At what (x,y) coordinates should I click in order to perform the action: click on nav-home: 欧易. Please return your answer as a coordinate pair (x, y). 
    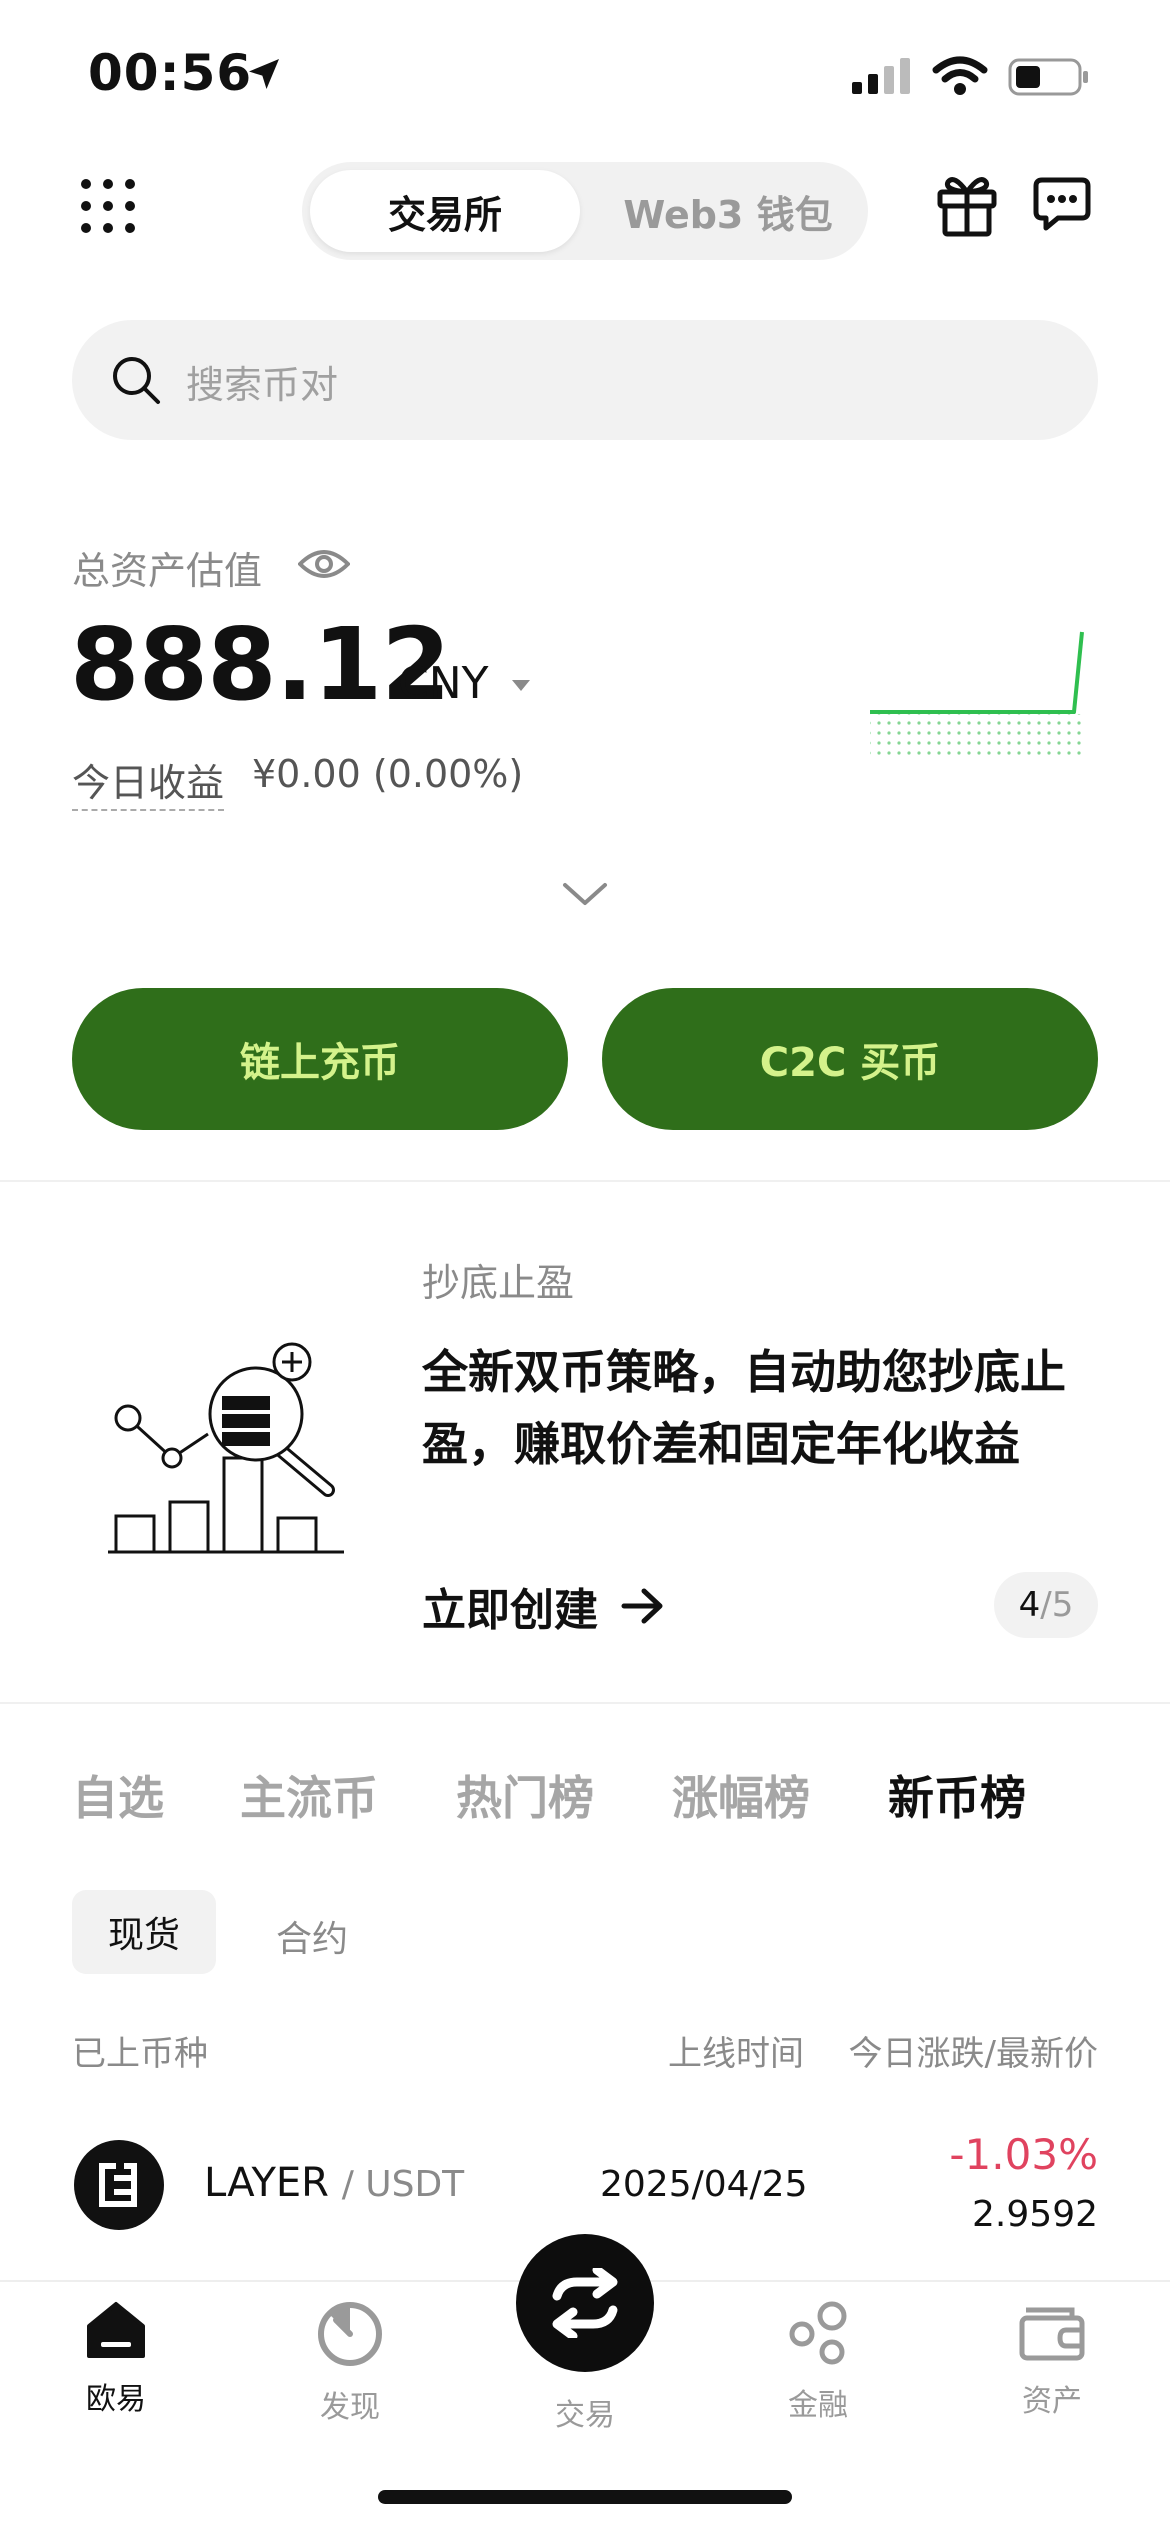
    Looking at the image, I should click on (116, 2359).